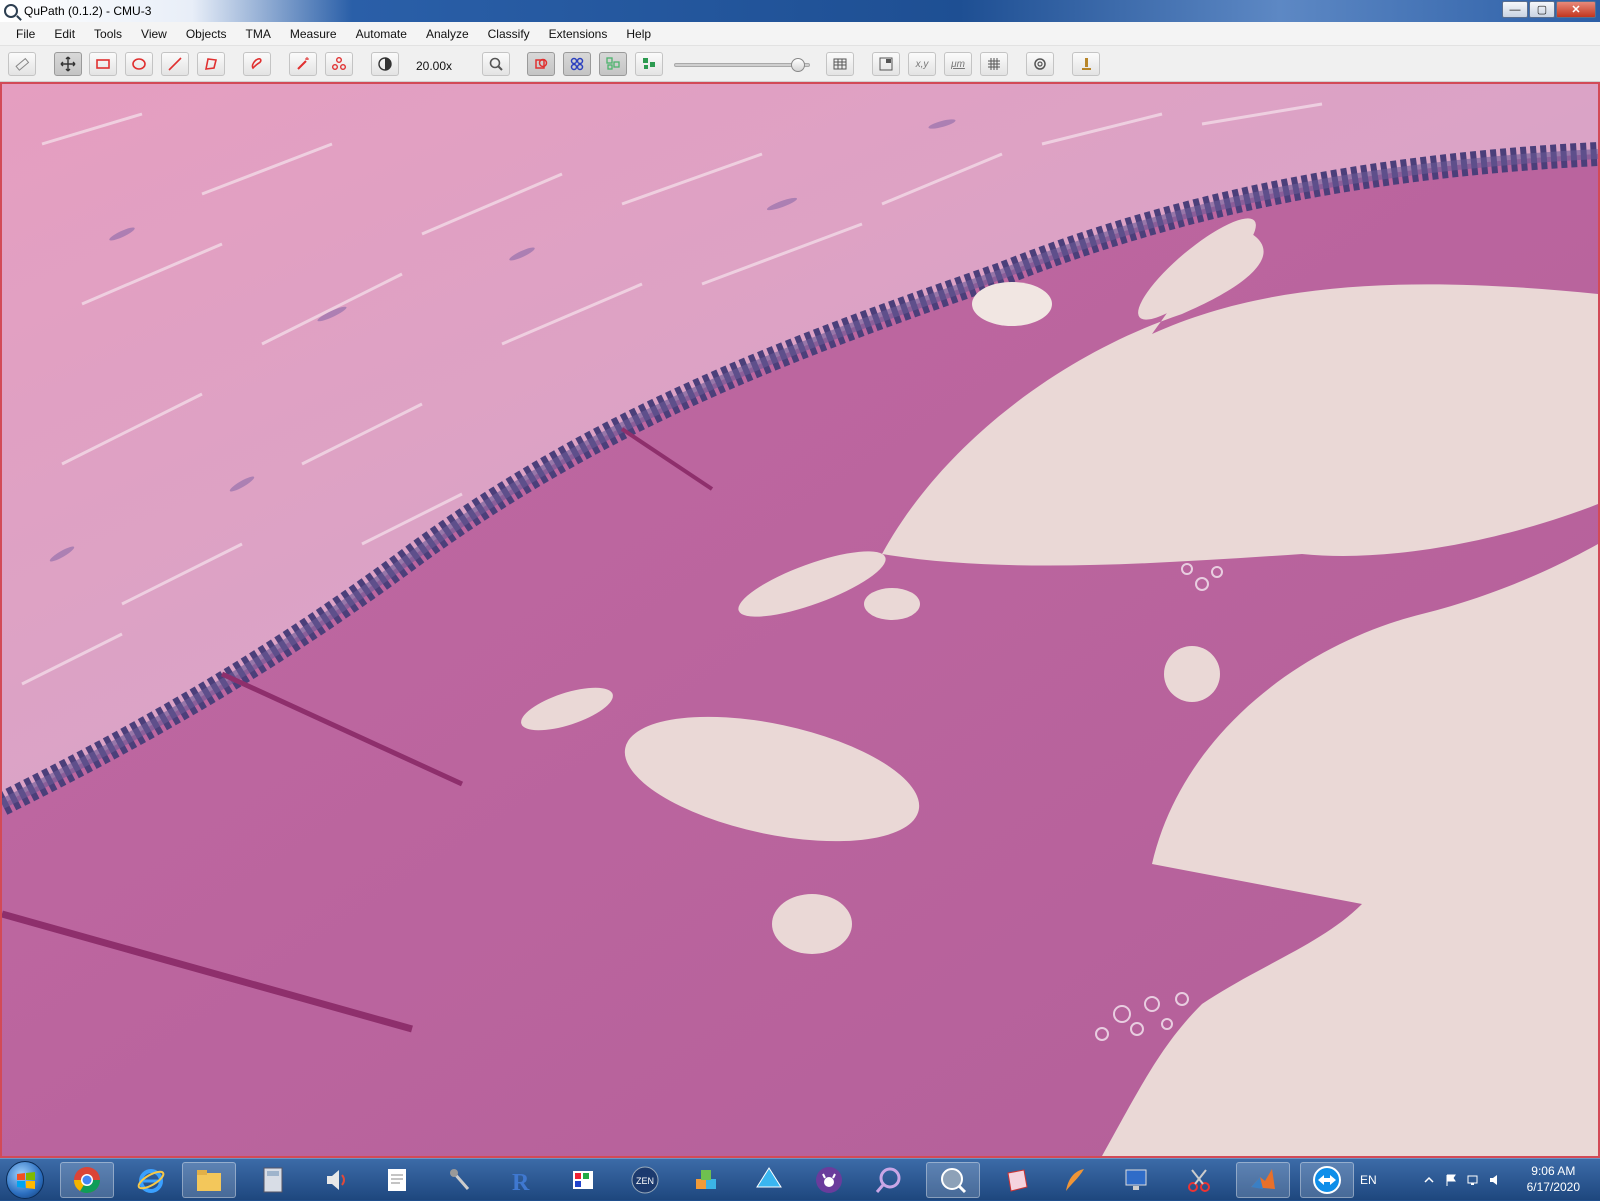 This screenshot has width=1600, height=1201. Describe the element at coordinates (154, 34) in the screenshot. I see `menu-view: View` at that location.